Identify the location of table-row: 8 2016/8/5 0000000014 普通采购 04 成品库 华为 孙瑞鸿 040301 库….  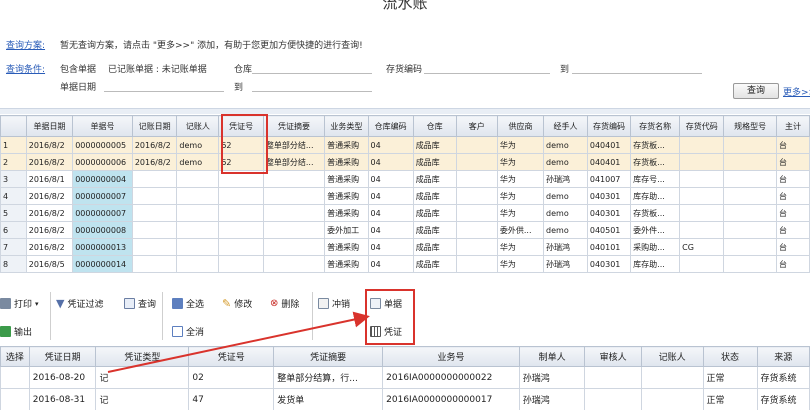
(405, 264).